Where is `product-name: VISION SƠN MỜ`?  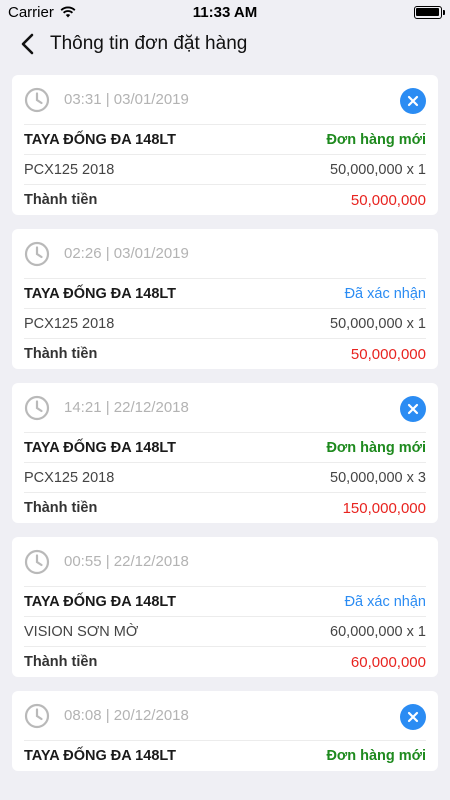
product-name: VISION SƠN MỜ is located at coordinates (81, 631).